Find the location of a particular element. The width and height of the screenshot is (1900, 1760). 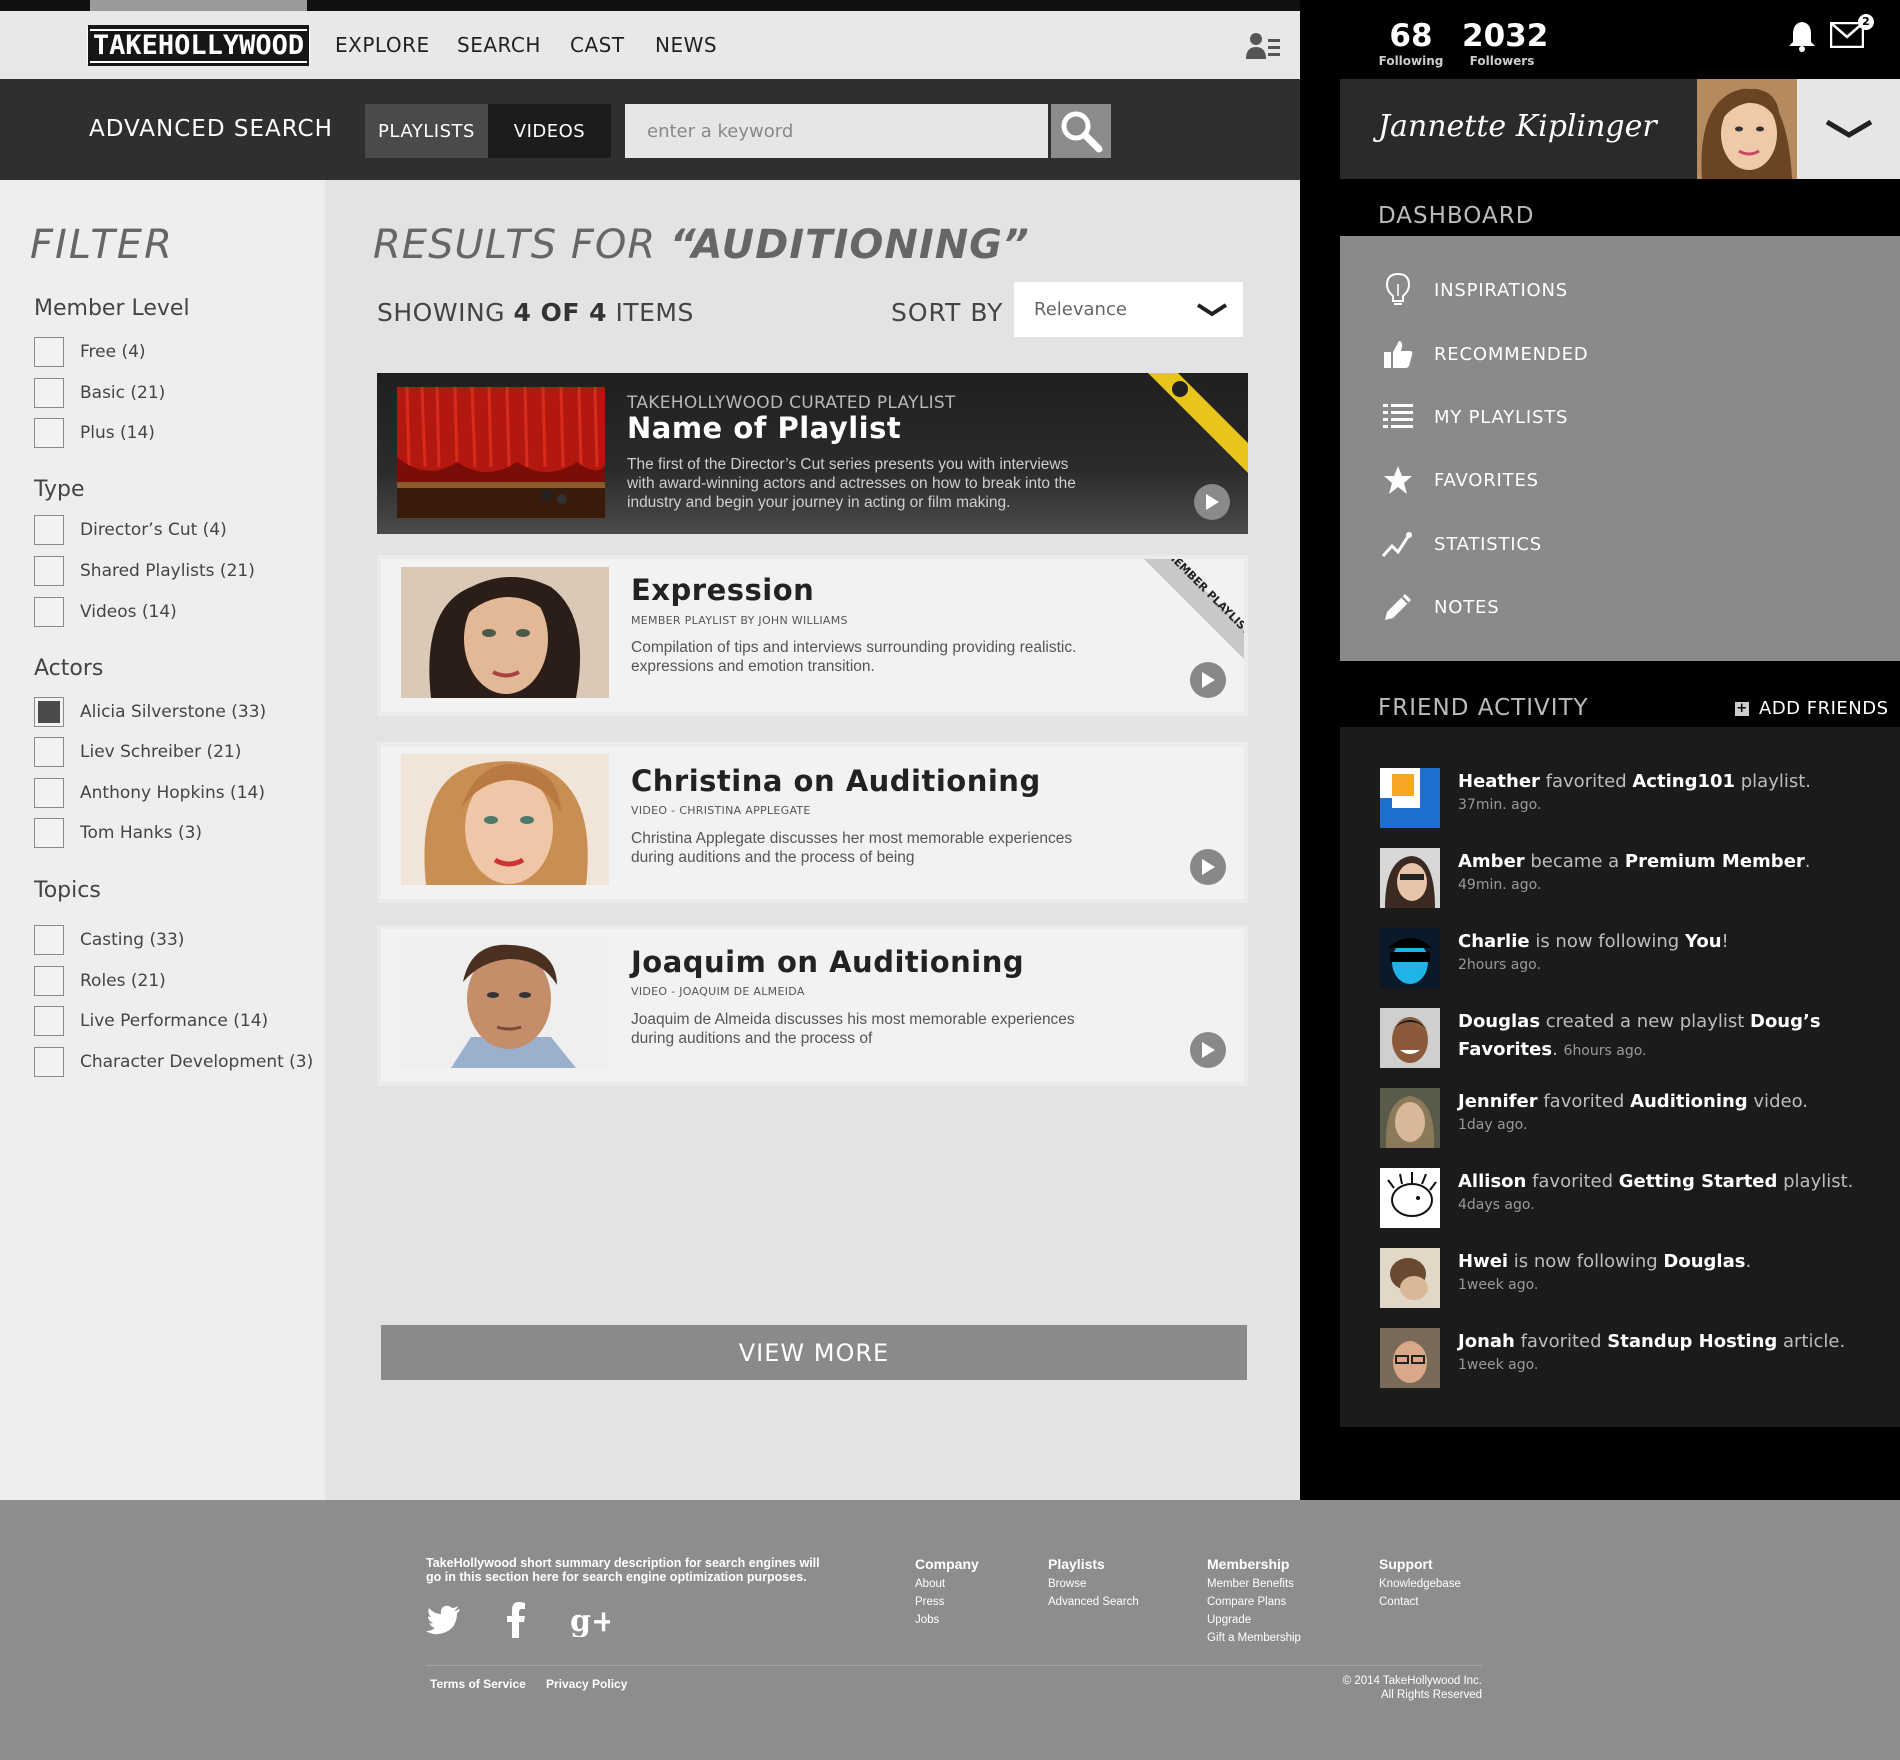

card-title: Joaquim on Auditioning is located at coordinates (827, 962).